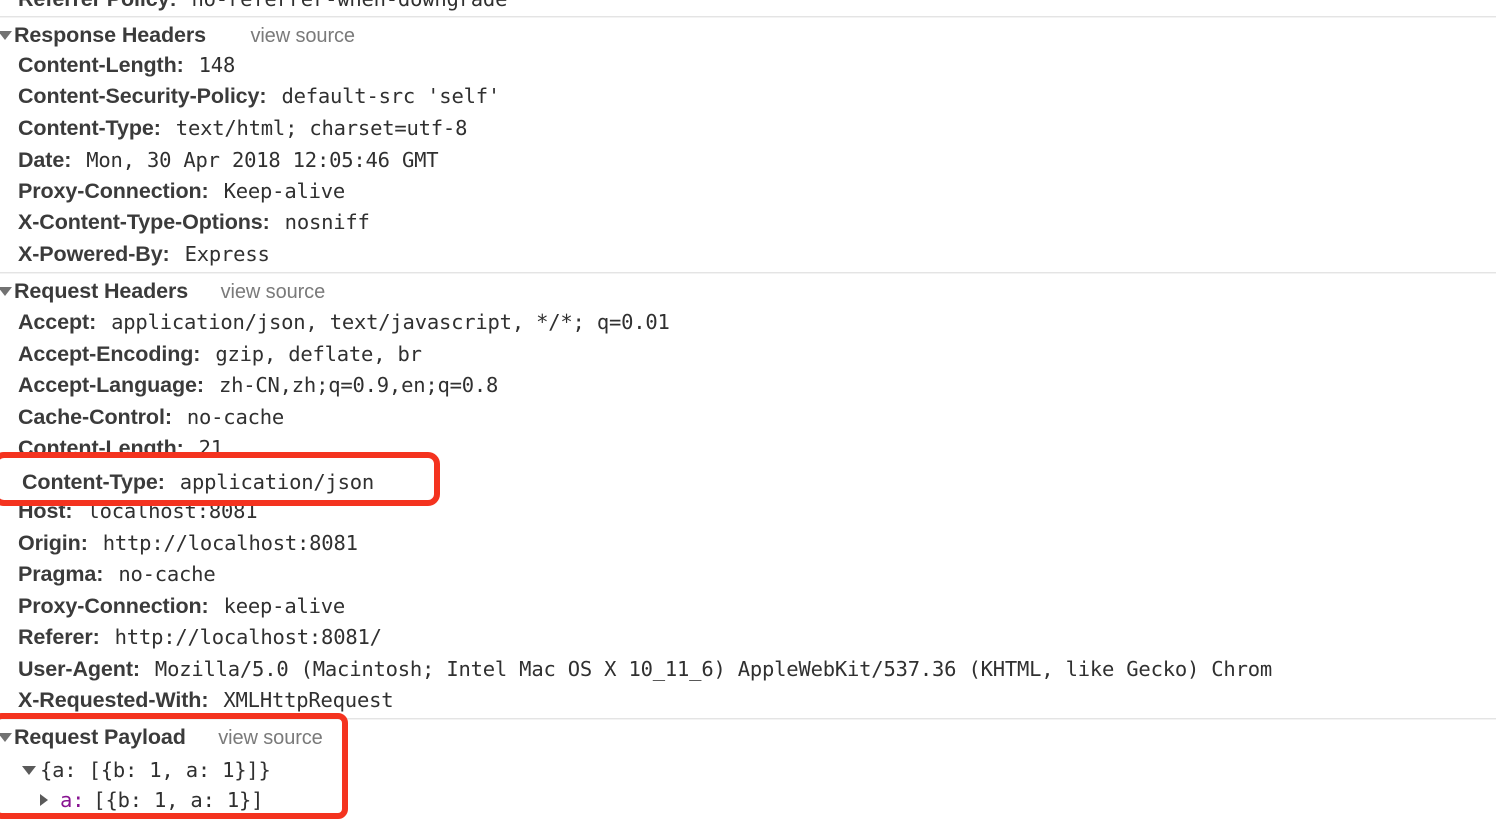  Describe the element at coordinates (248, 637) in the screenshot. I see `header-value: http://localhost:8081/` at that location.